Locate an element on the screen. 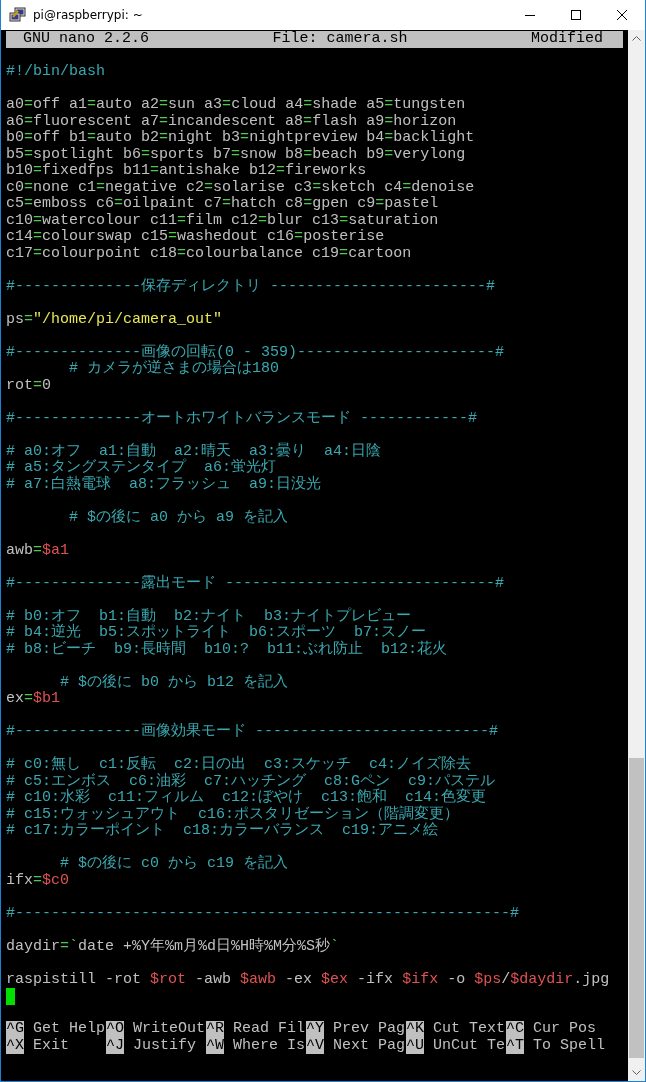 Image resolution: width=646 pixels, height=1082 pixels. shortcut-label: Next Pag is located at coordinates (369, 1045).